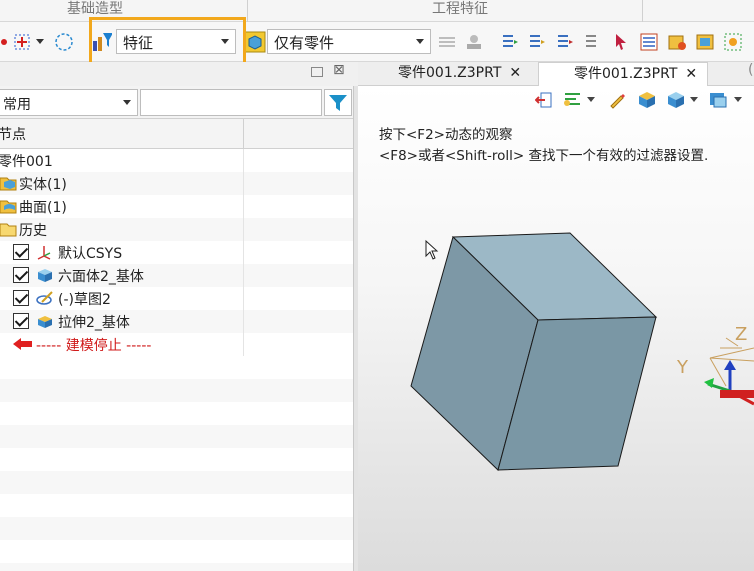 The width and height of the screenshot is (754, 571). I want to click on tree-item-label: (-)草图2, so click(84, 300).